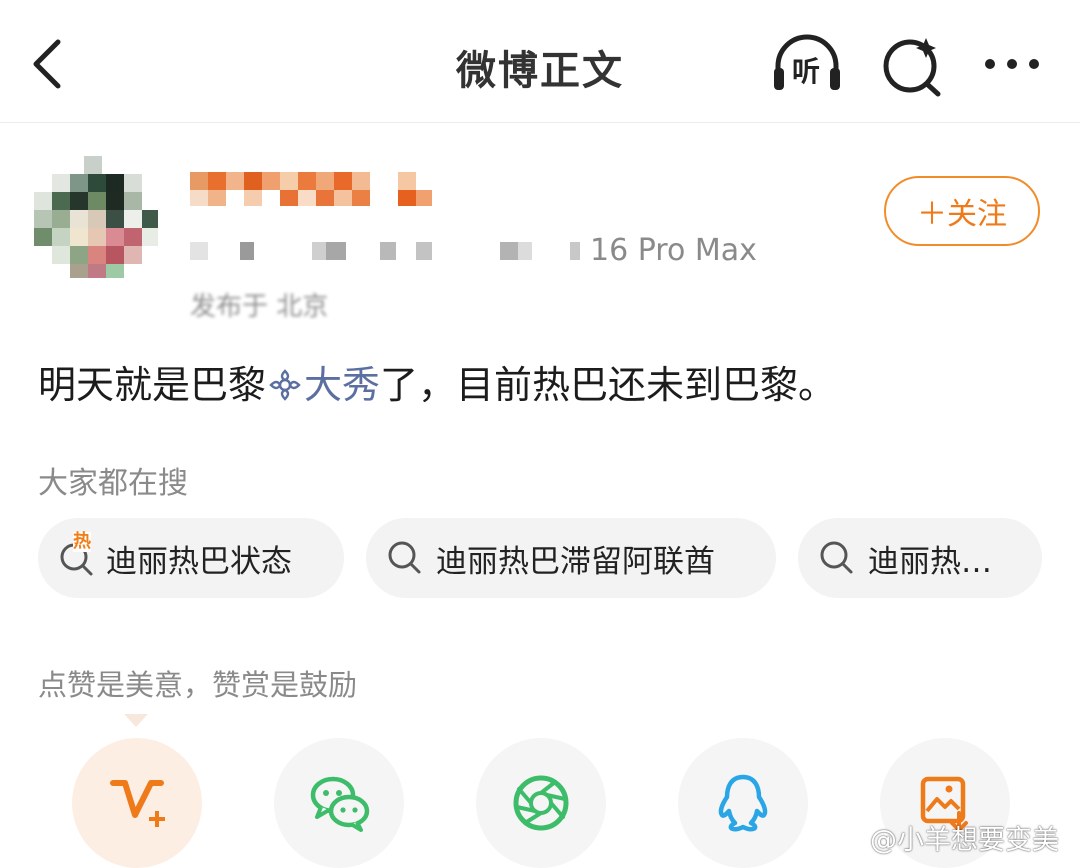 The height and width of the screenshot is (868, 1080). I want to click on post-text: 明天就是巴黎 大秀了，目前热巴还未到巴黎。, so click(437, 381).